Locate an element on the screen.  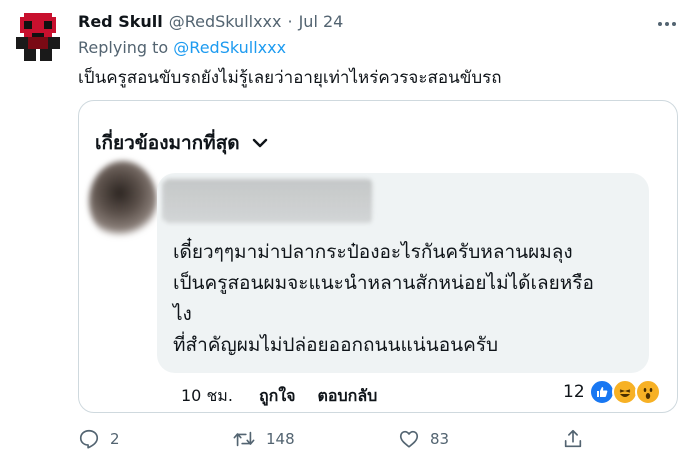
avatar is located at coordinates (38, 37).